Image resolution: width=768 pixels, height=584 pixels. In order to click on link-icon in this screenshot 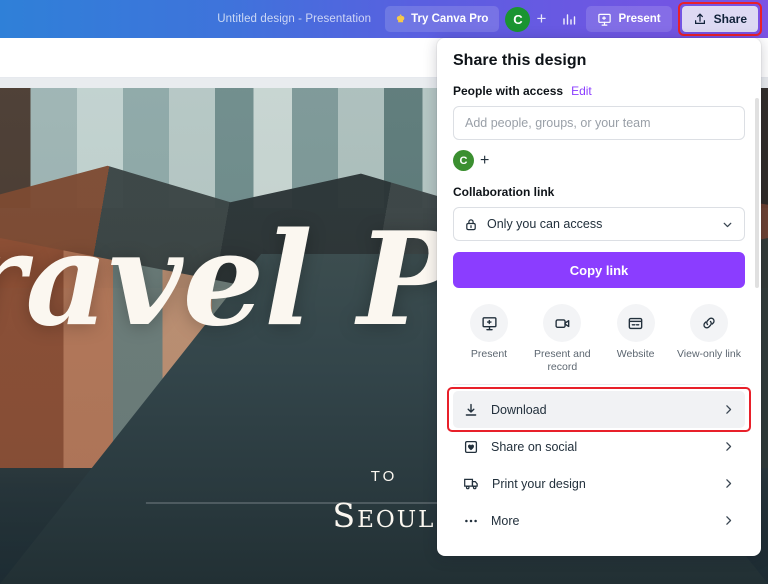, I will do `click(708, 323)`.